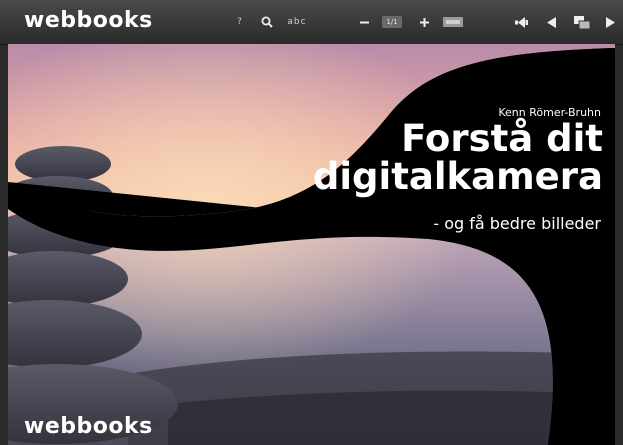 The height and width of the screenshot is (445, 623). What do you see at coordinates (502, 138) in the screenshot?
I see `book-title-line1: Forstå dit` at bounding box center [502, 138].